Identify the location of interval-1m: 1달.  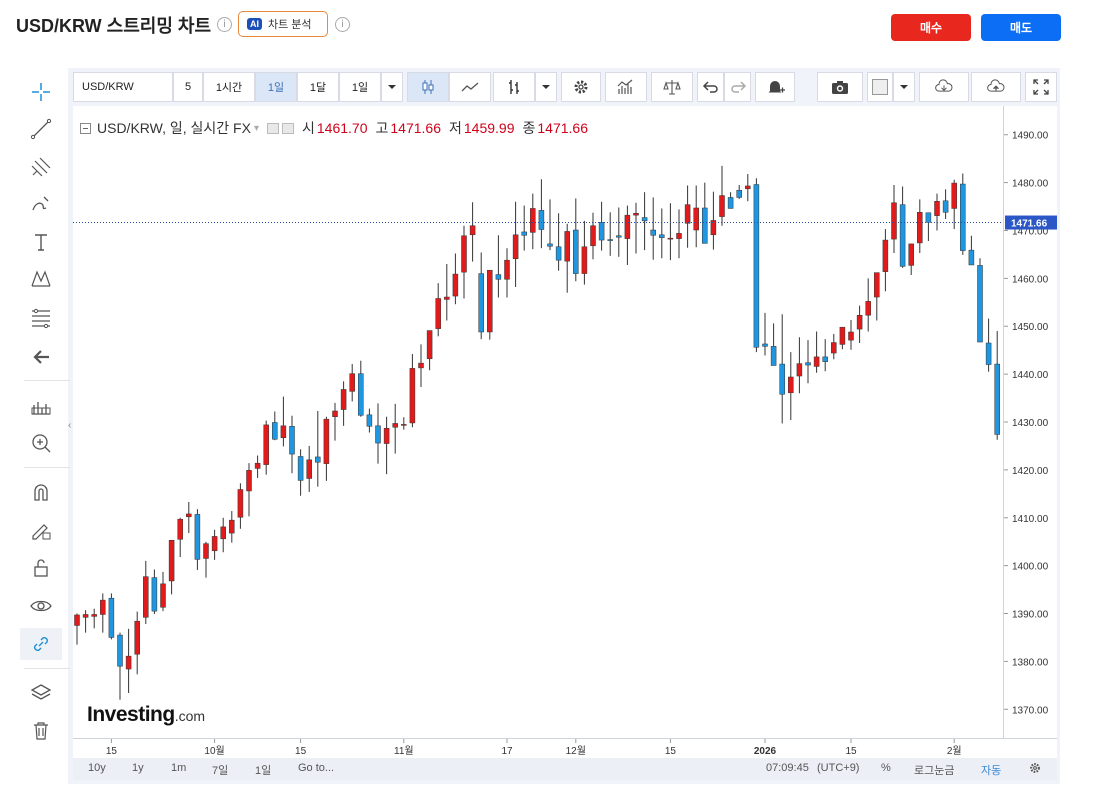
(318, 87).